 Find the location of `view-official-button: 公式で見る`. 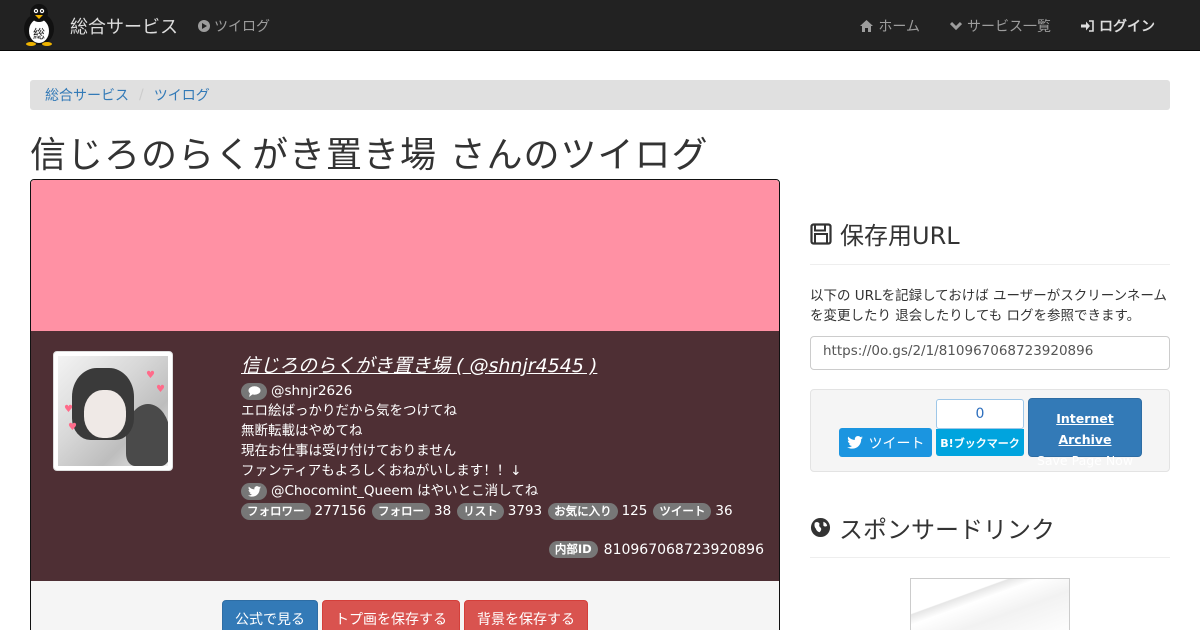

view-official-button: 公式で見る is located at coordinates (270, 615).